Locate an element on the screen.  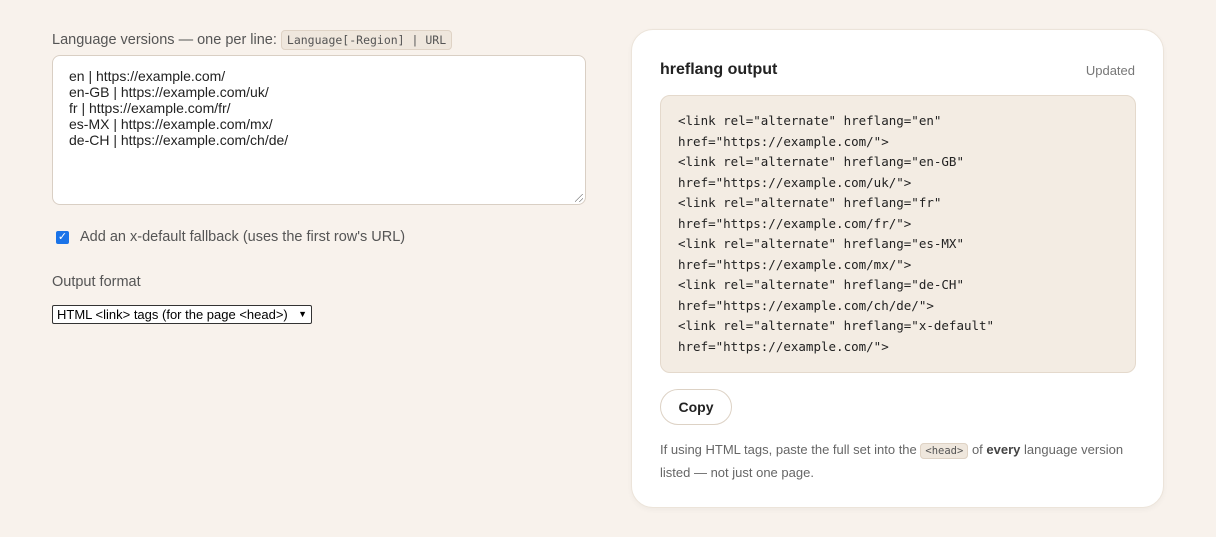
checkmark-icon: ✓ is located at coordinates (62, 236).